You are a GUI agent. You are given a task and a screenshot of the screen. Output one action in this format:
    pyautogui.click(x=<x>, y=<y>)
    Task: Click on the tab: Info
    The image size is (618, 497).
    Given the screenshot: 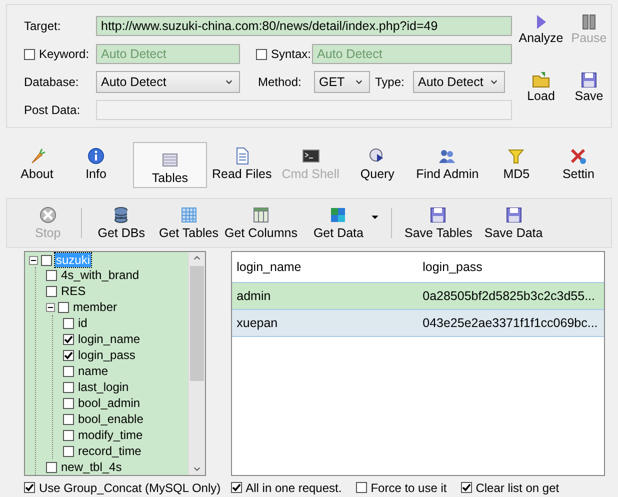 What is the action you would take?
    pyautogui.click(x=96, y=163)
    